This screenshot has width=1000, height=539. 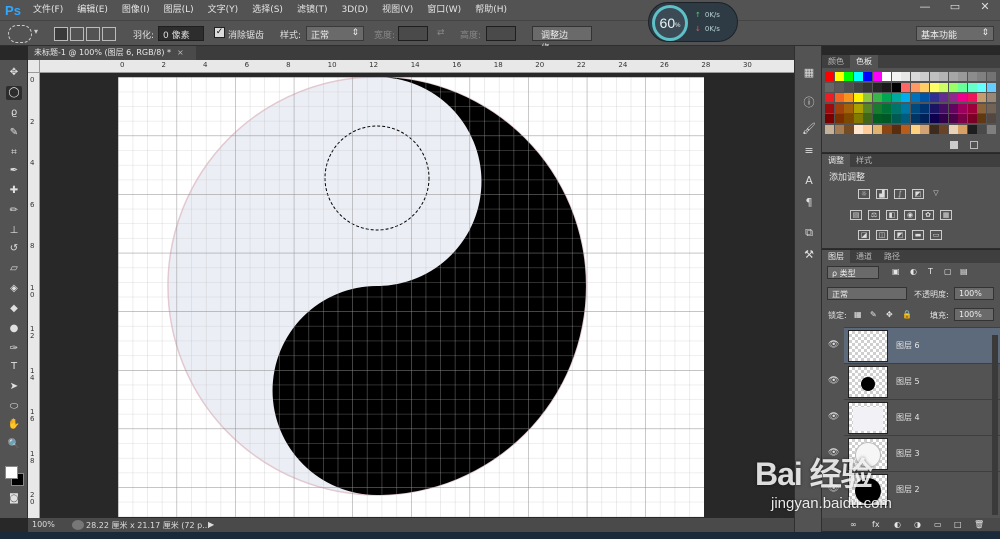 What do you see at coordinates (14, 171) in the screenshot?
I see `eyedropper-tool-icon: ✒` at bounding box center [14, 171].